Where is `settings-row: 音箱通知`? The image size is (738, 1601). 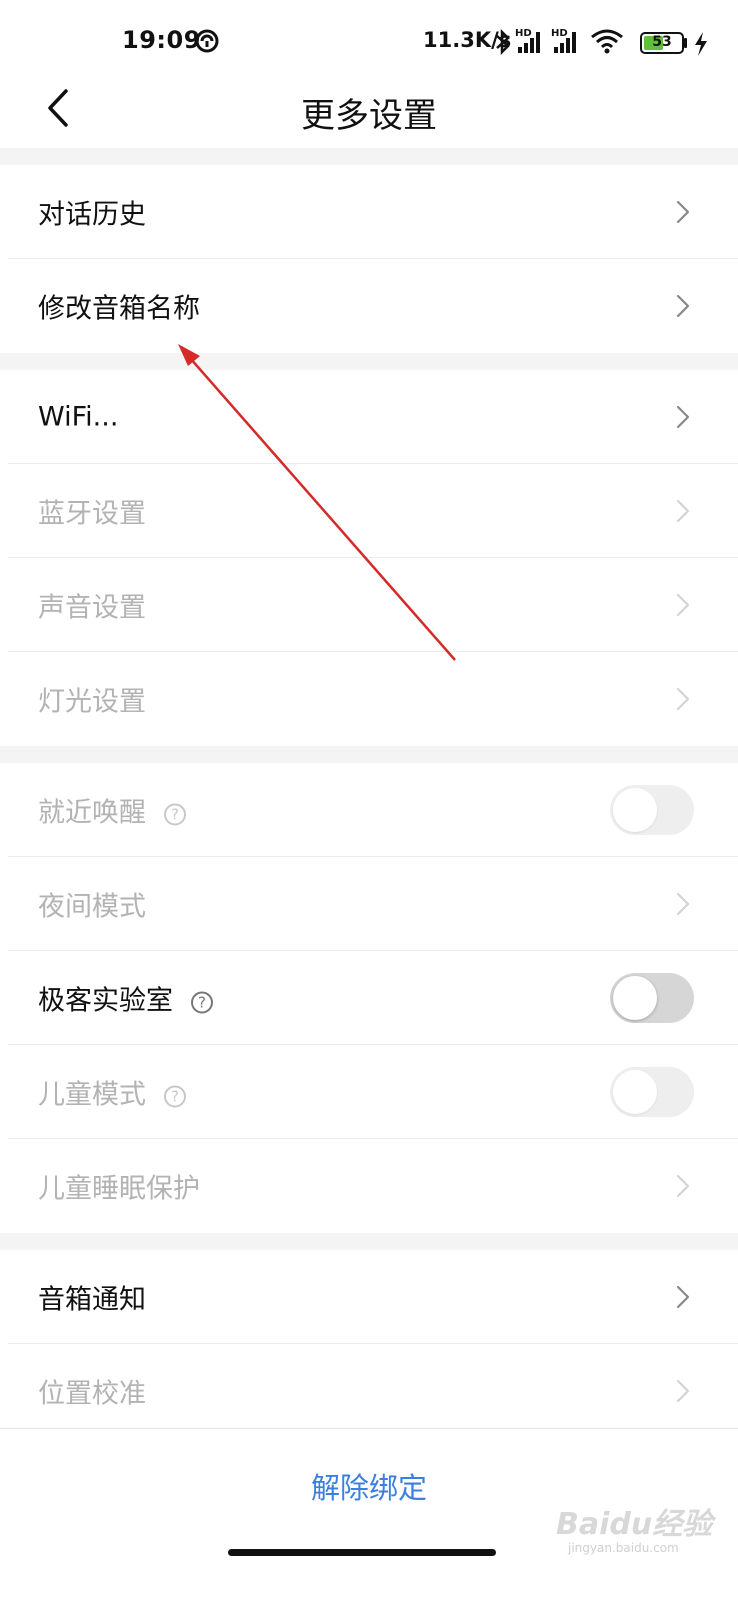 settings-row: 音箱通知 is located at coordinates (369, 1297).